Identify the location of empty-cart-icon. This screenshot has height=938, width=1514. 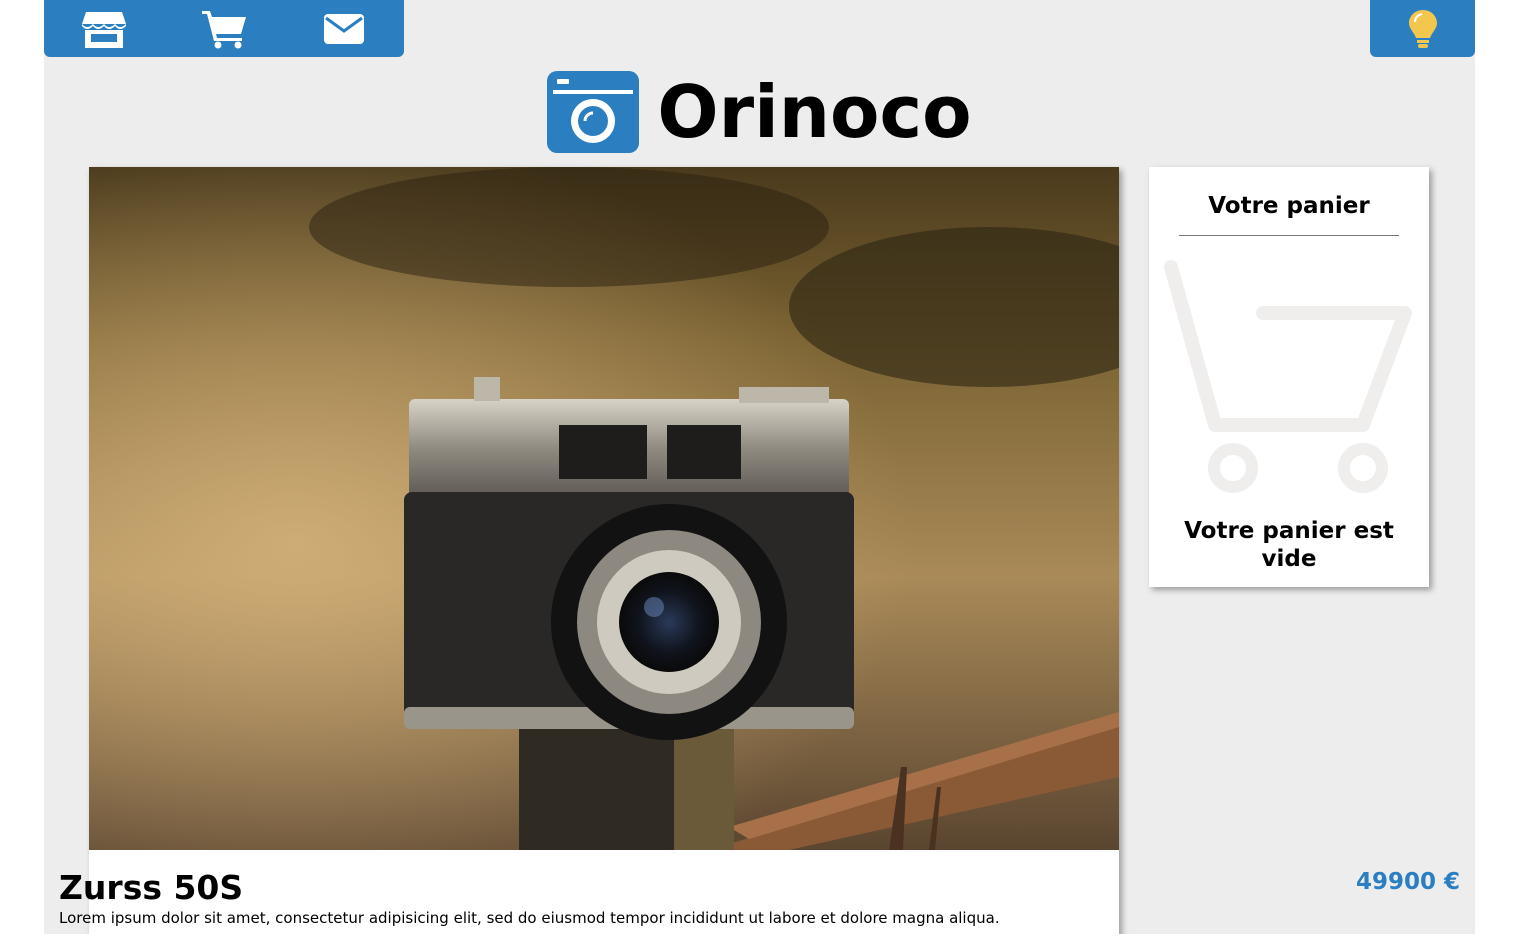
(1288, 376).